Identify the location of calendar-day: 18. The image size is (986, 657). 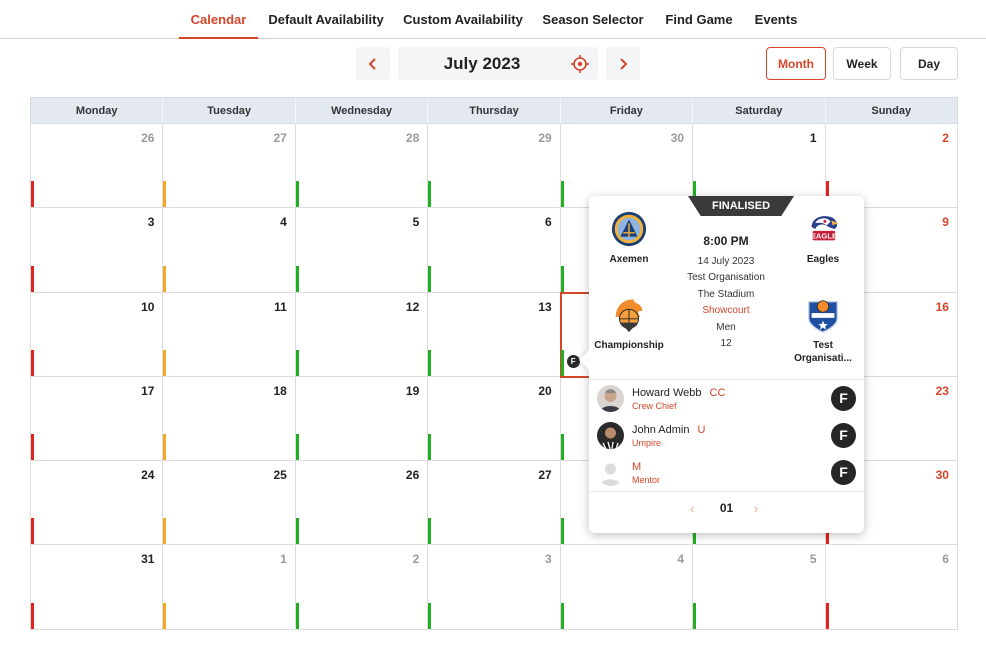
(229, 419).